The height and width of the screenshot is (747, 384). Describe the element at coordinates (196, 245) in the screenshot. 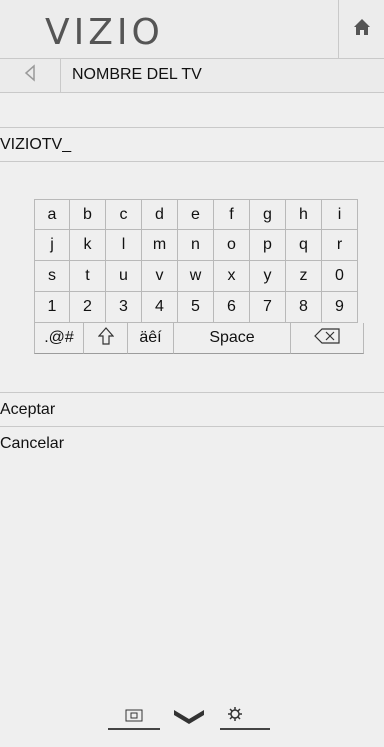

I see `key-n: n` at that location.